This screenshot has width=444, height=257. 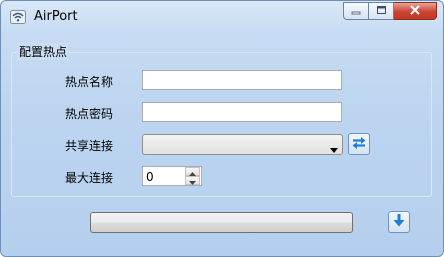 I want to click on maximize-button, so click(x=381, y=11).